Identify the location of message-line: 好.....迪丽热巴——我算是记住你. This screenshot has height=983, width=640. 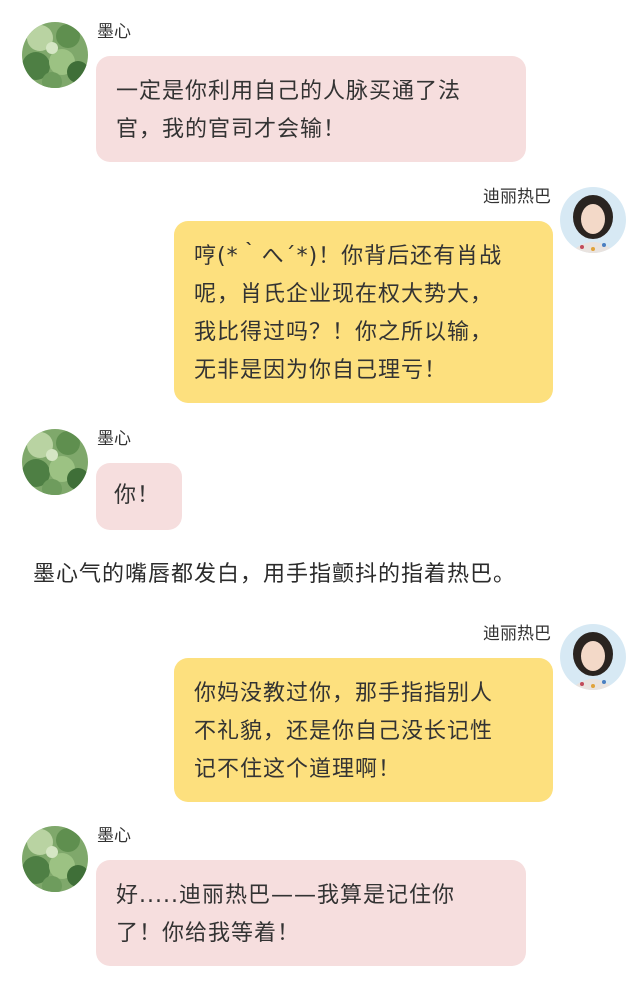
(285, 895).